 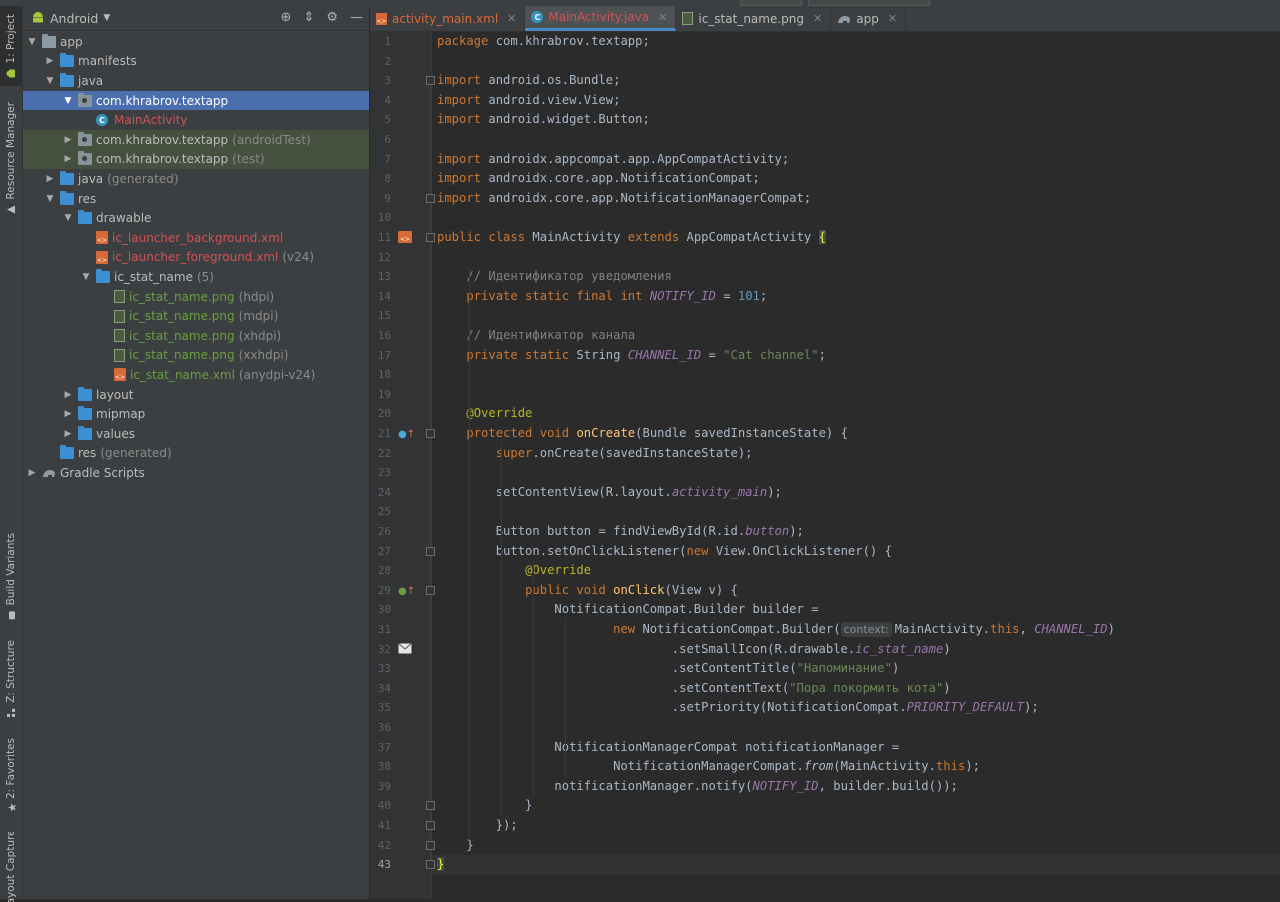 I want to click on code-line: package com.khrabrov.textapp;, so click(x=543, y=42).